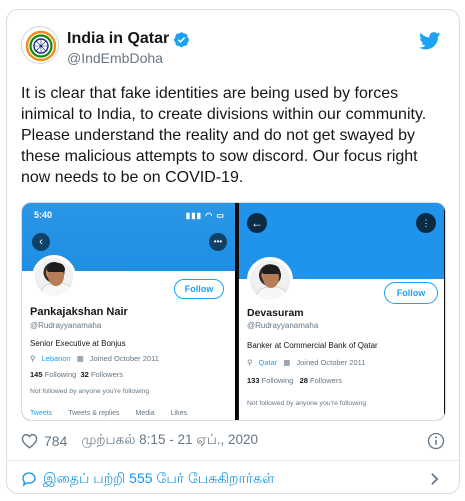 The image size is (465, 501). Describe the element at coordinates (436, 441) in the screenshot. I see `info-icon` at that location.